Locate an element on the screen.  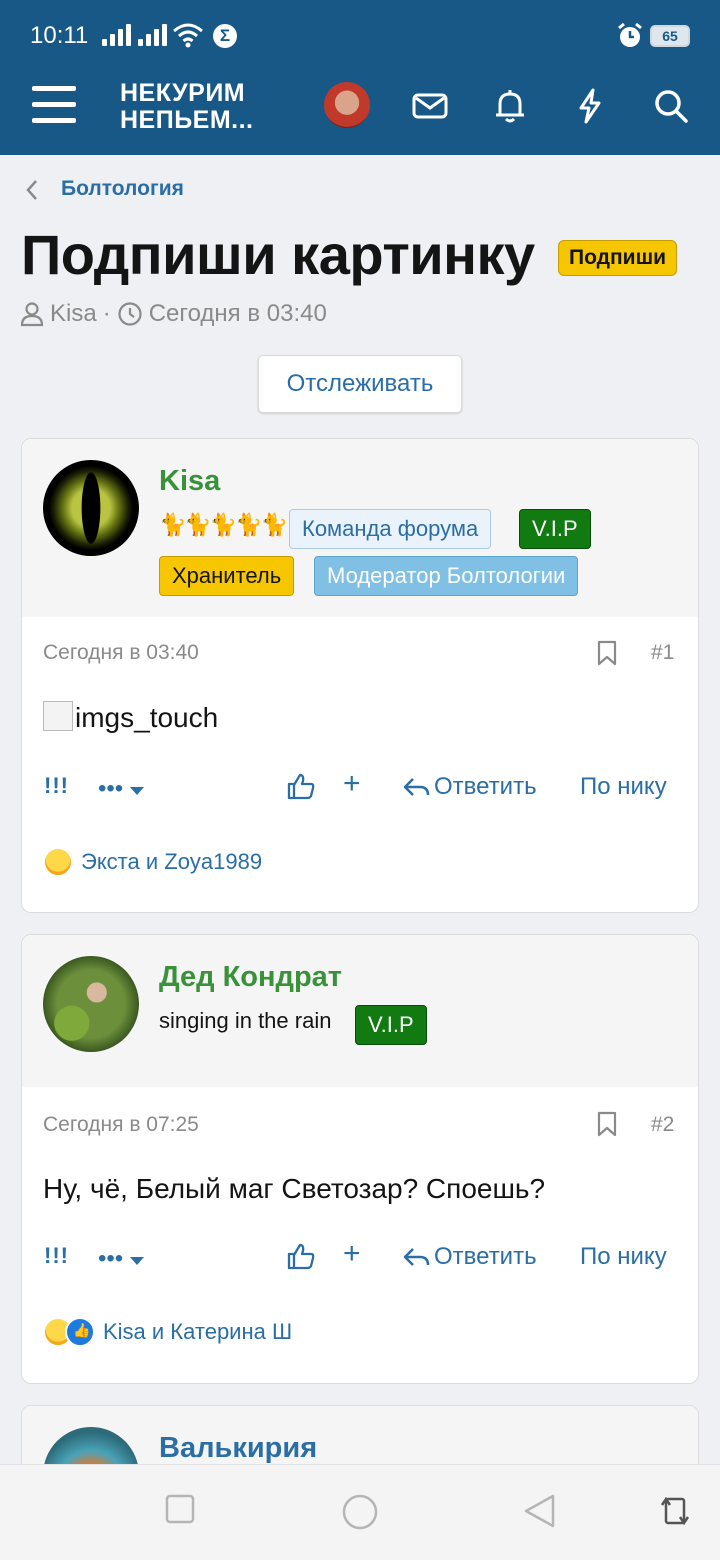
recent-apps-icon is located at coordinates (180, 1509).